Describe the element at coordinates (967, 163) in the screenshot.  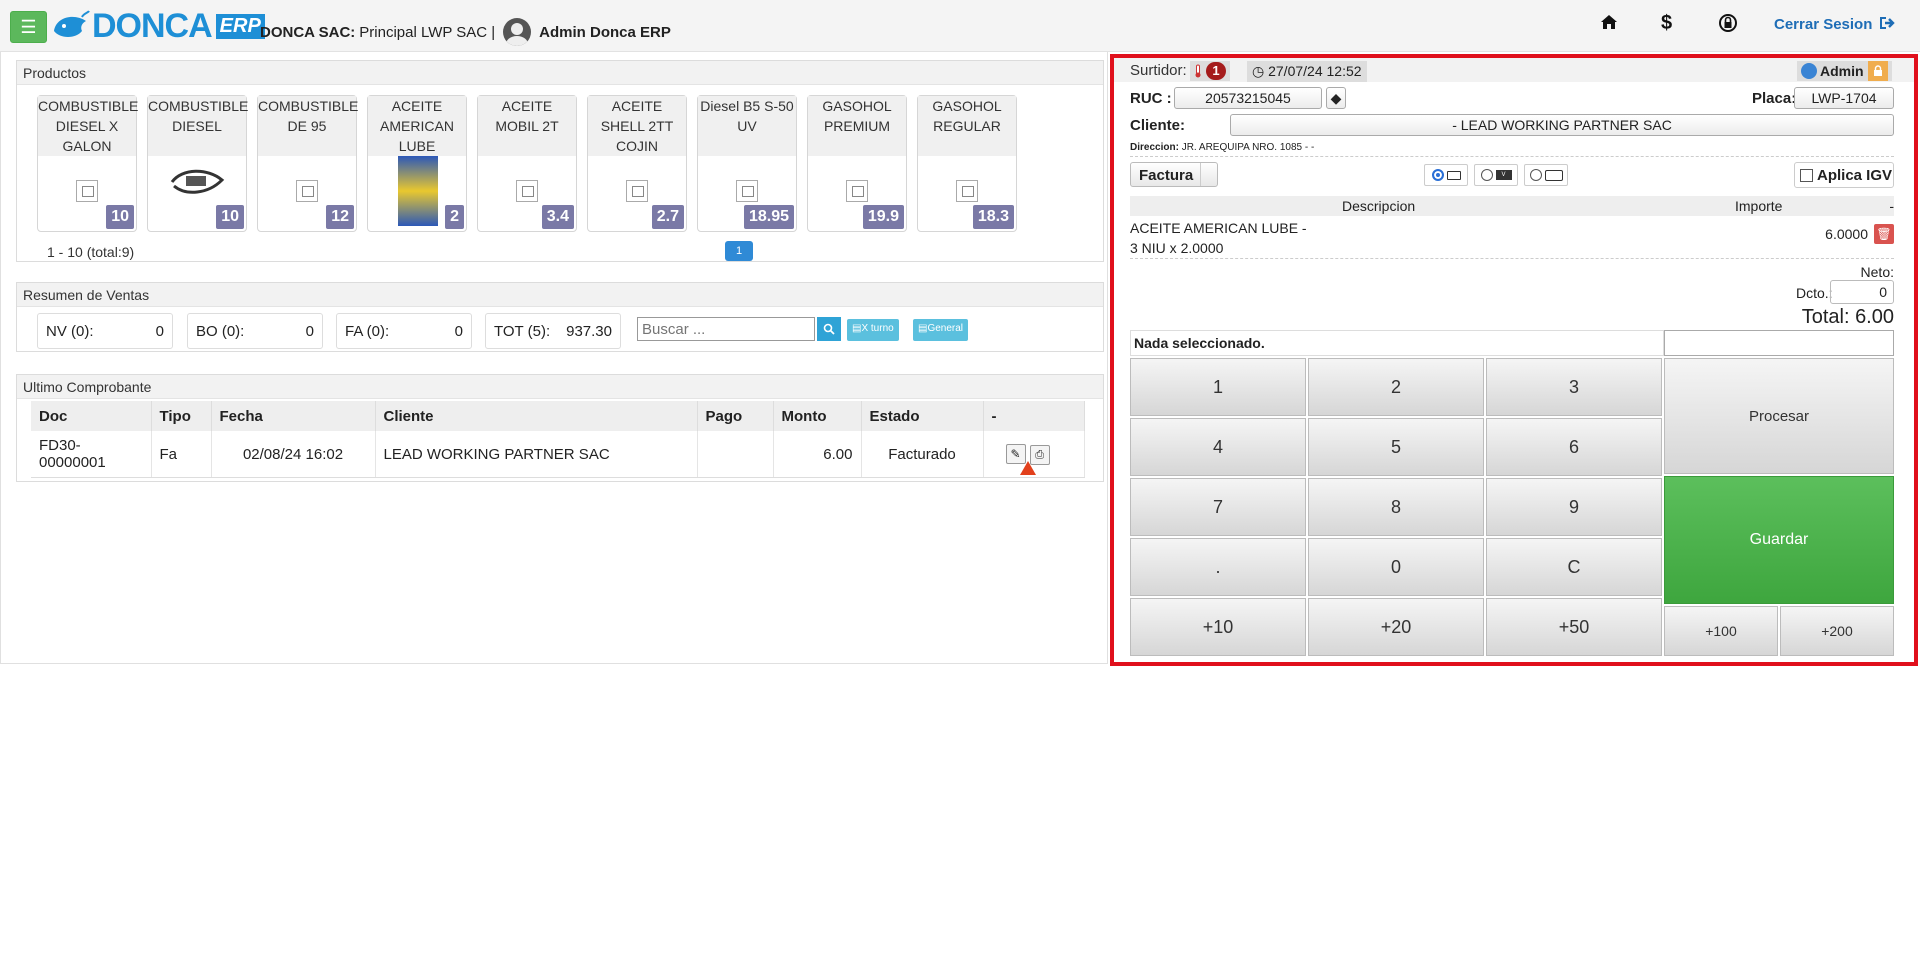
I see `product-card: GASOHOL REGULAR 18.3` at that location.